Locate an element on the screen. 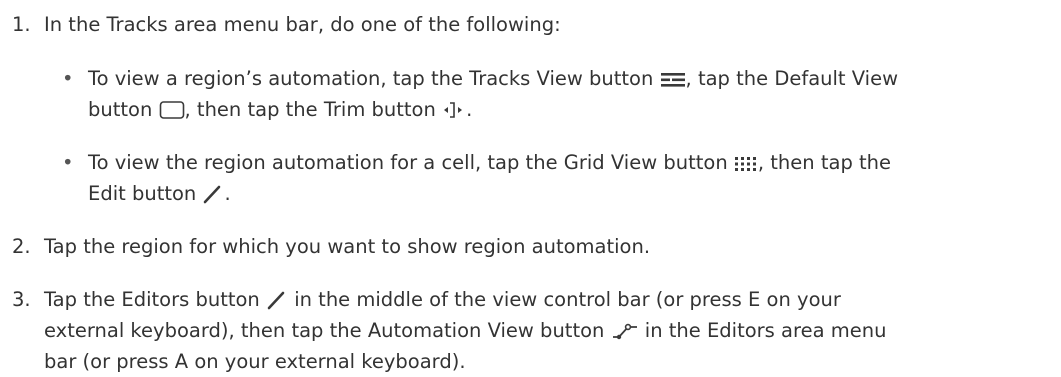  text-segment: Edit button is located at coordinates (142, 193).